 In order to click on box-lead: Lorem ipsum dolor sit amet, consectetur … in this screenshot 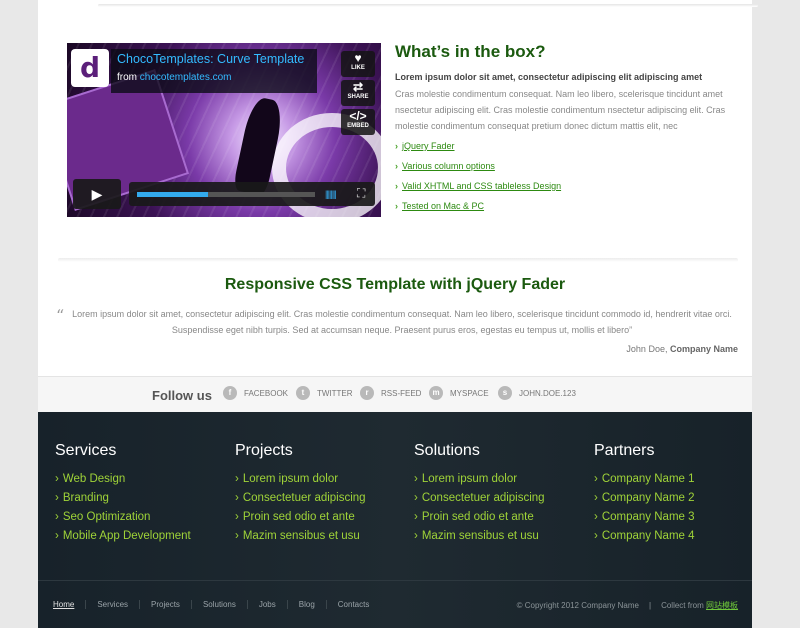, I will do `click(549, 77)`.